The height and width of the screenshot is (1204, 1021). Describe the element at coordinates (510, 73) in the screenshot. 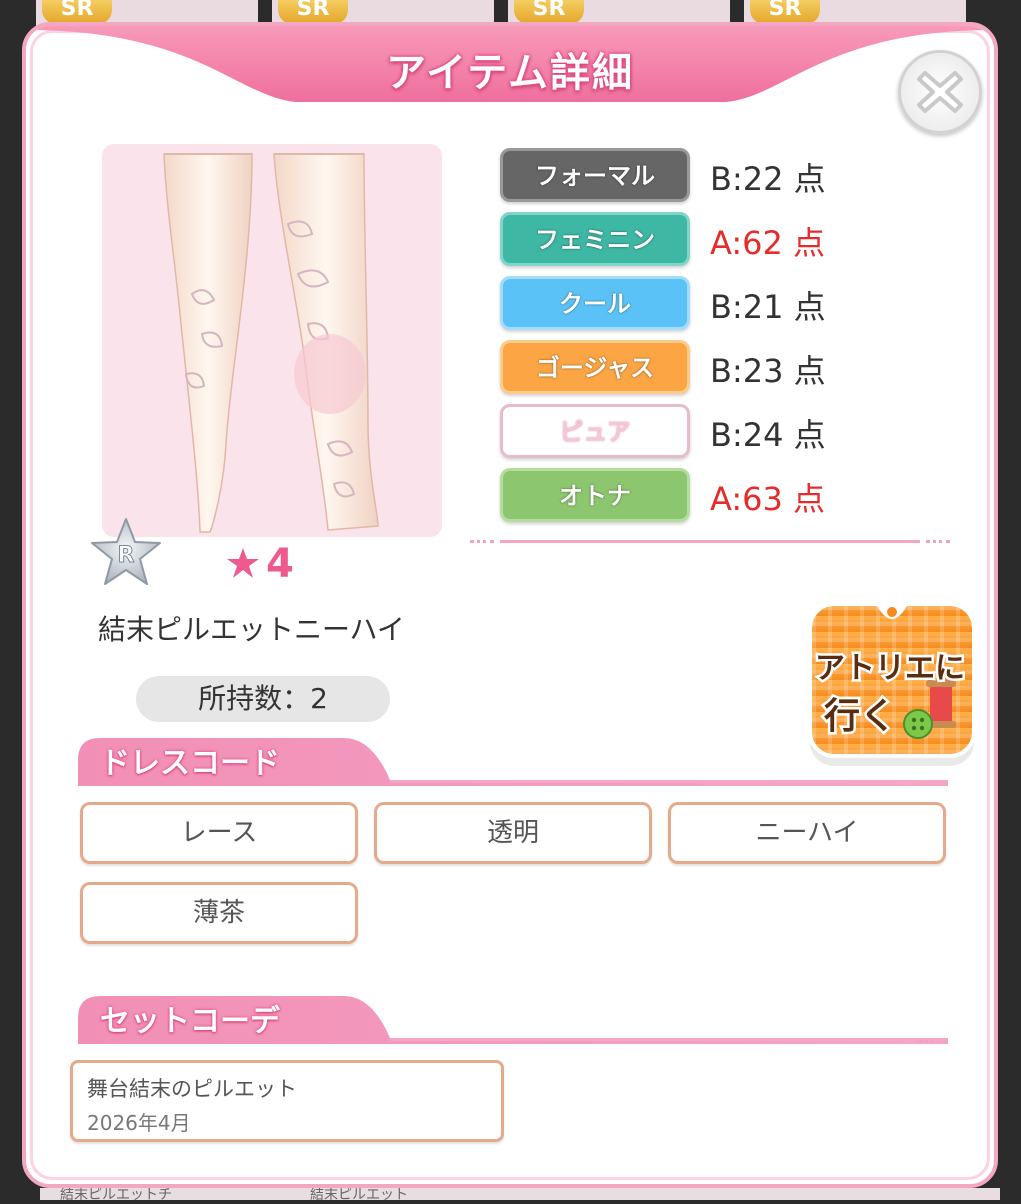

I see `modal-title: アイテム詳細` at that location.